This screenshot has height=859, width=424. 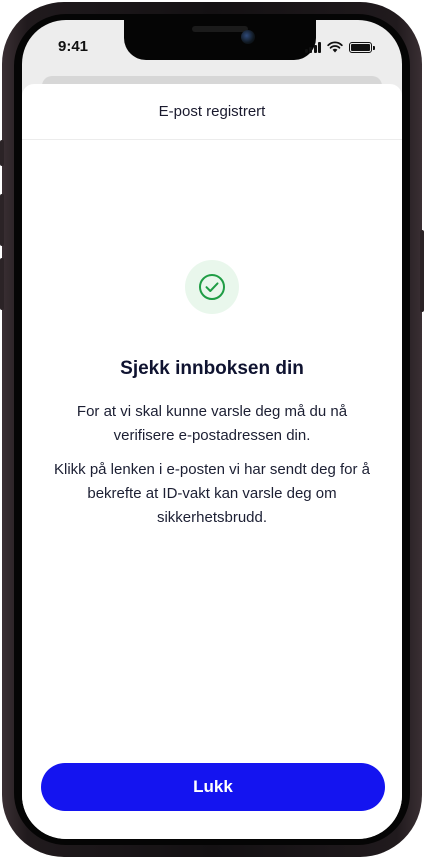 What do you see at coordinates (2, 220) in the screenshot?
I see `volume-up-button` at bounding box center [2, 220].